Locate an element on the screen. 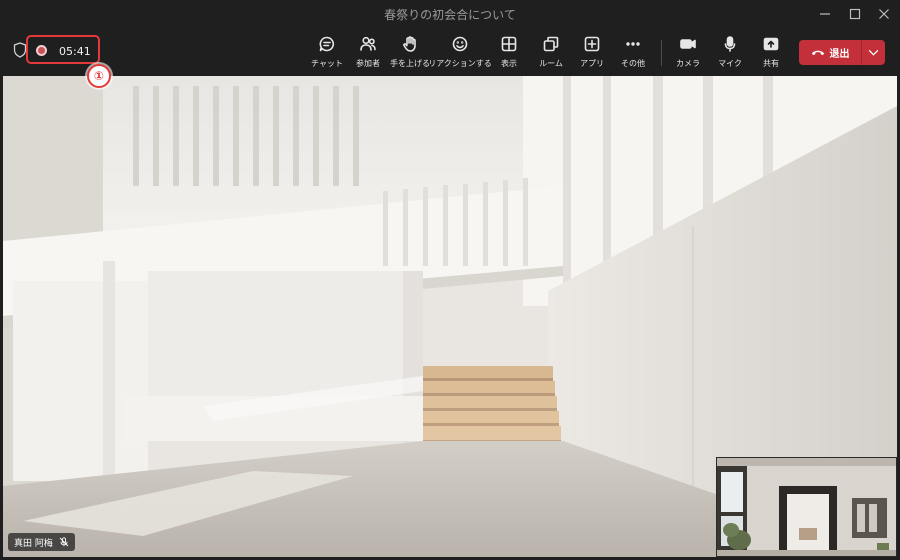  chevron-down-icon is located at coordinates (873, 52).